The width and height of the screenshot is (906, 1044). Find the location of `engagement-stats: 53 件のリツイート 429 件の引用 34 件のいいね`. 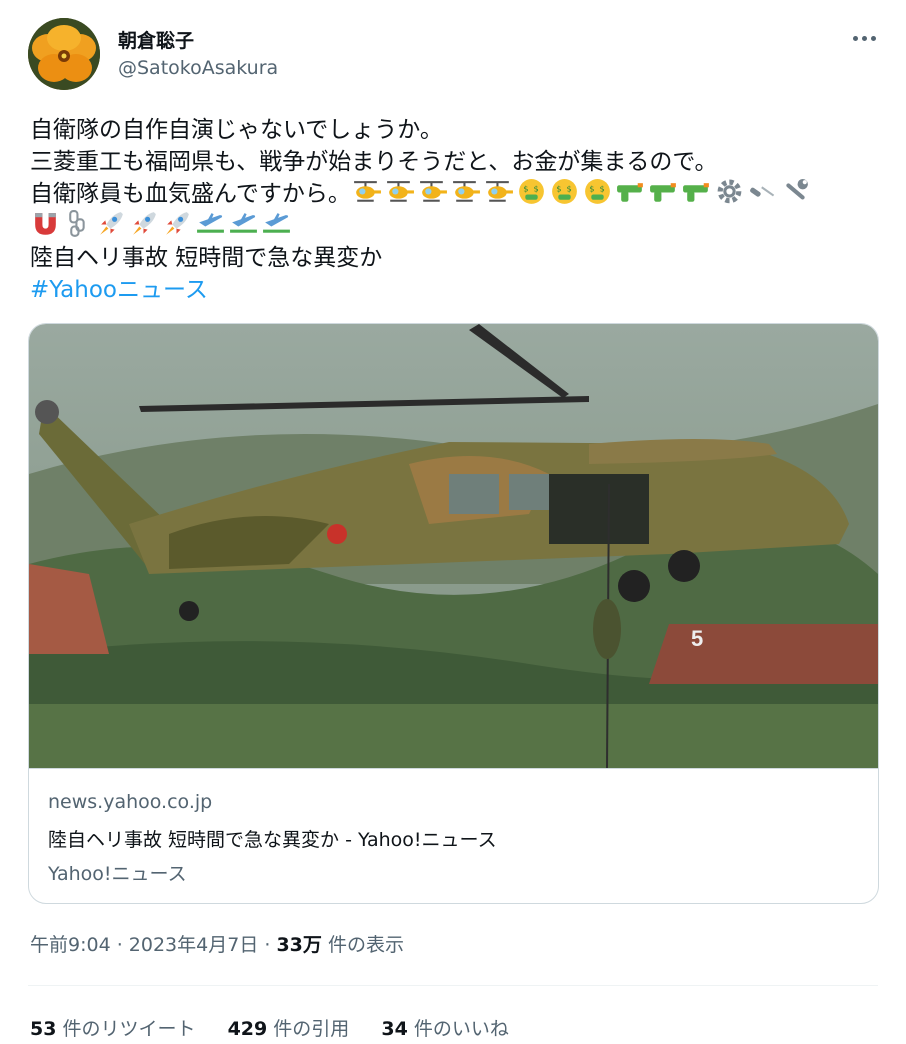

engagement-stats: 53 件のリツイート 429 件の引用 34 件のいいね is located at coordinates (282, 1027).